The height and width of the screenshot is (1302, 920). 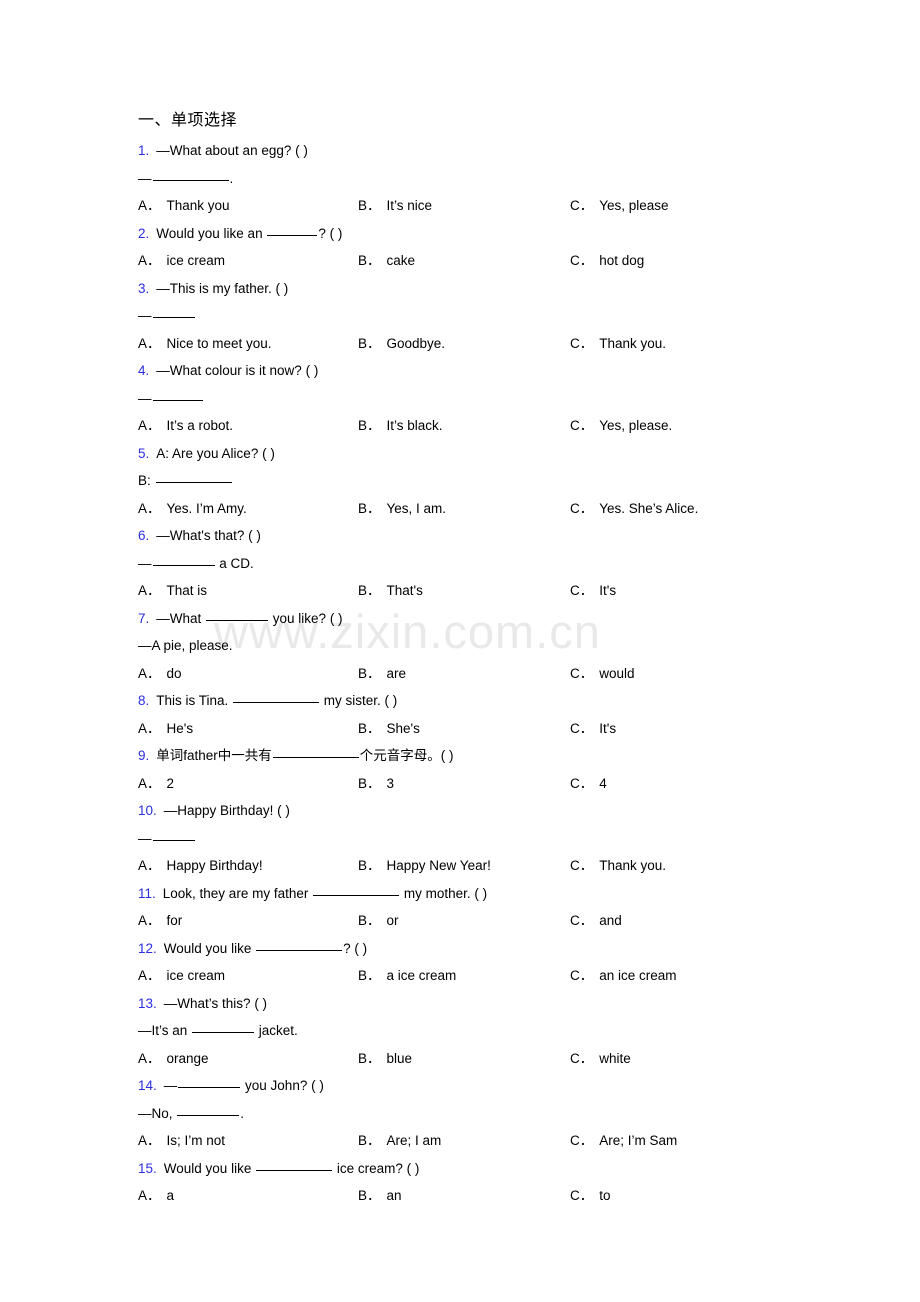 I want to click on question-stem: 9. 单词father中一共有 个元音字母。( ), so click(x=488, y=756).